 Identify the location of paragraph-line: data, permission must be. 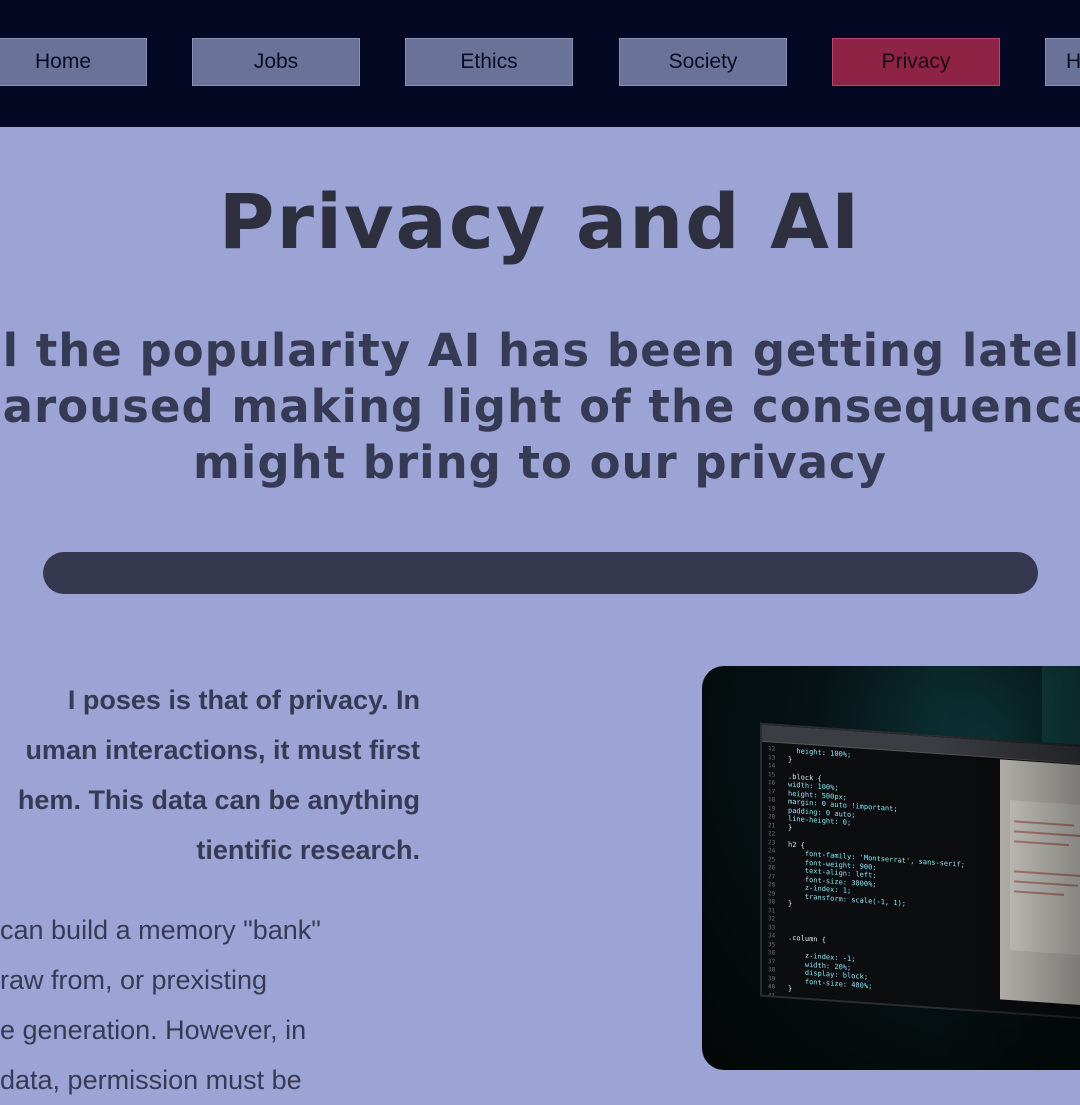
(151, 1080).